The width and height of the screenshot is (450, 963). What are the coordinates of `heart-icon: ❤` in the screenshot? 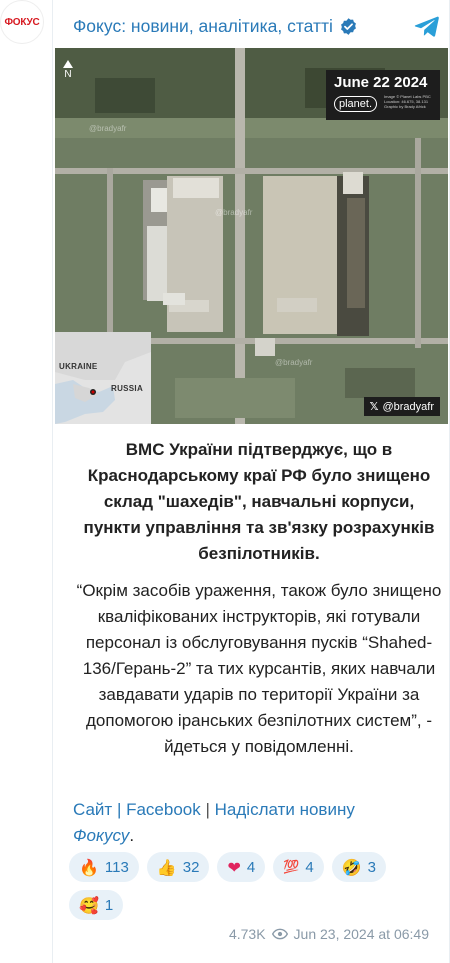 It's located at (234, 867).